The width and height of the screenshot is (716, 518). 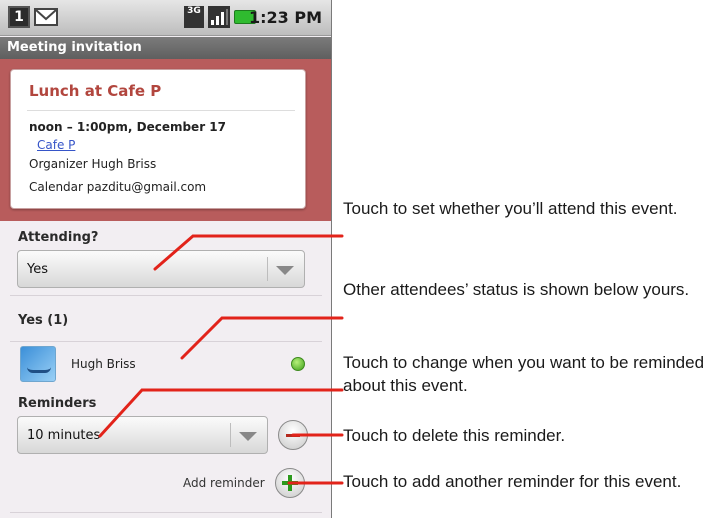 I want to click on organizer-name: Hugh Briss, so click(x=124, y=164).